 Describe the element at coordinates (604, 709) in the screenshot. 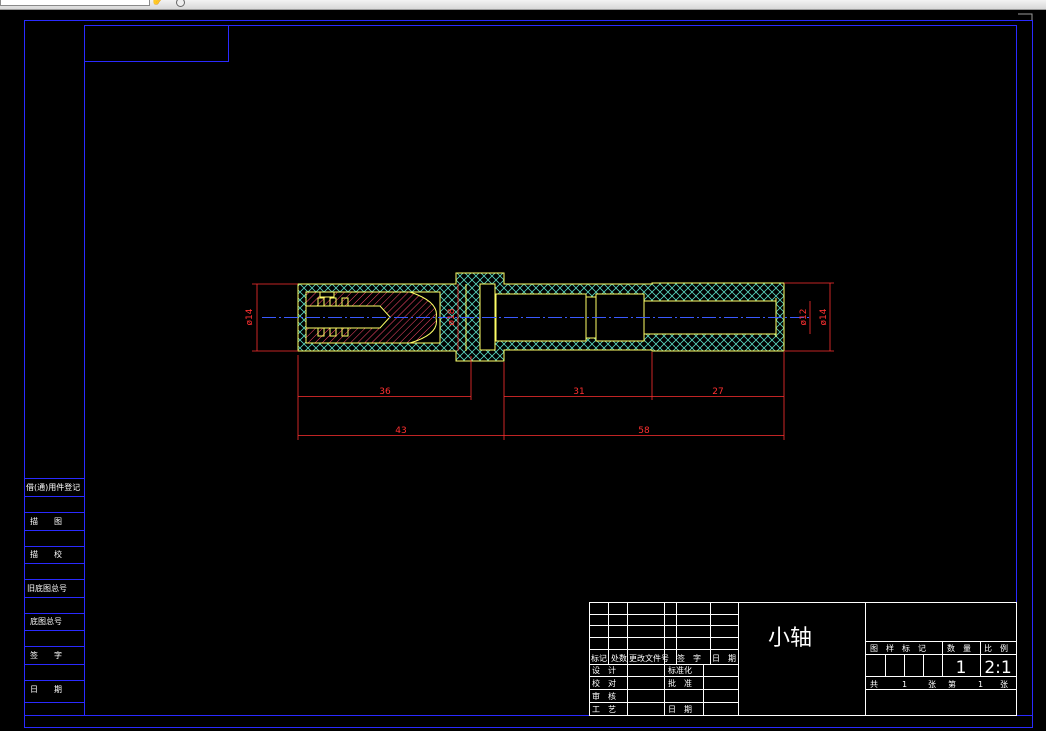

I see `role-process: 工 艺` at that location.